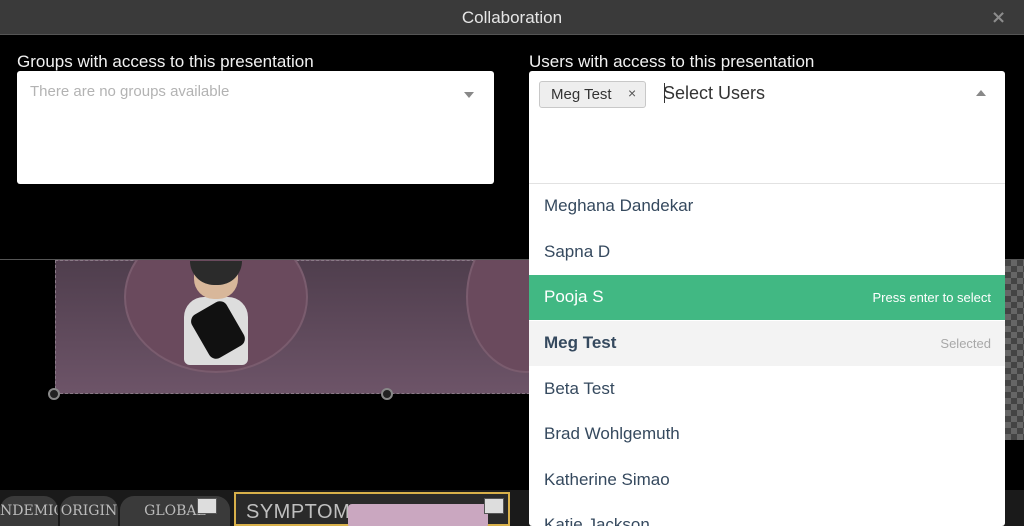 This screenshot has width=1024, height=526. Describe the element at coordinates (672, 61) in the screenshot. I see `users-label: Users with access to this presentation` at that location.